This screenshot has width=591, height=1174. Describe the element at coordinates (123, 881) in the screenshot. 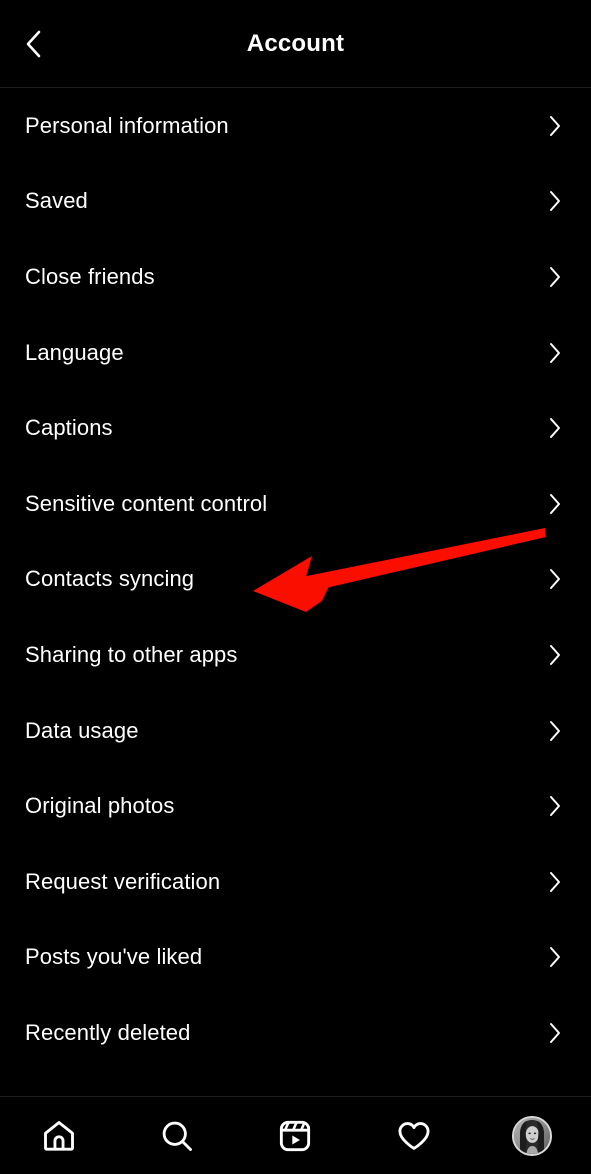

I see `settings-row-label: Request verification` at that location.